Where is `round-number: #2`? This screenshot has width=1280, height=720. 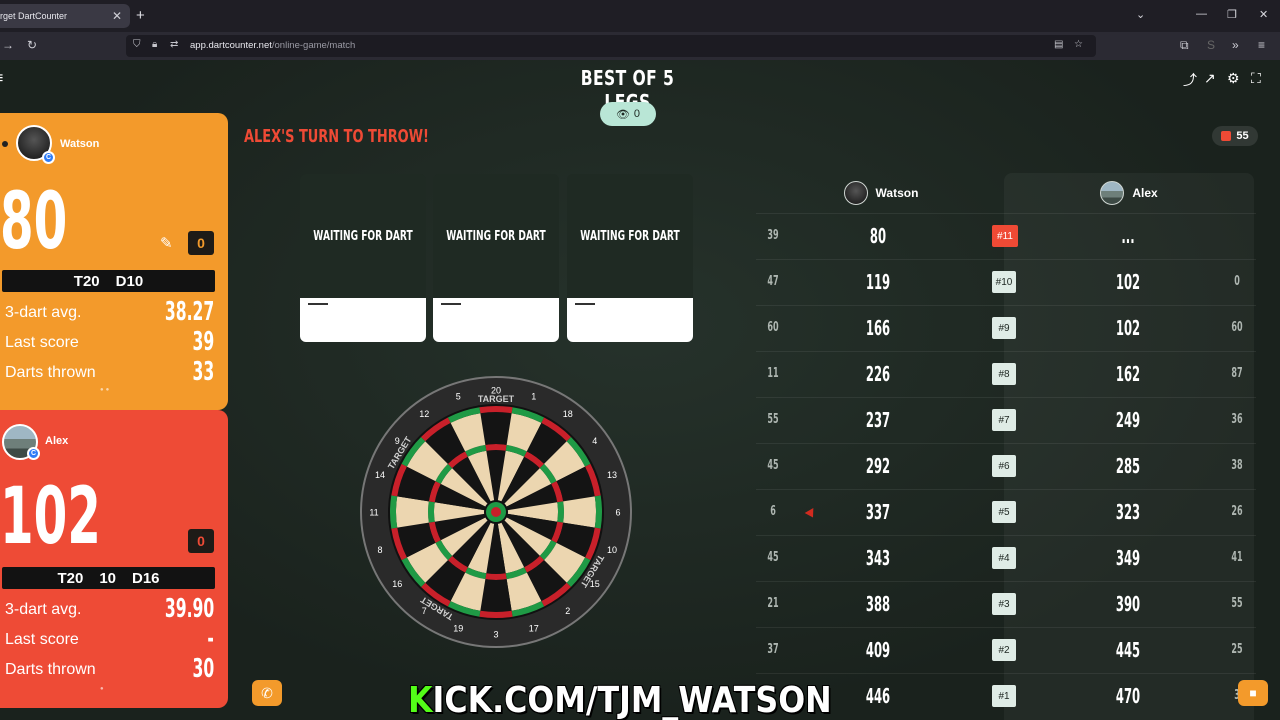
round-number: #2 is located at coordinates (1004, 650).